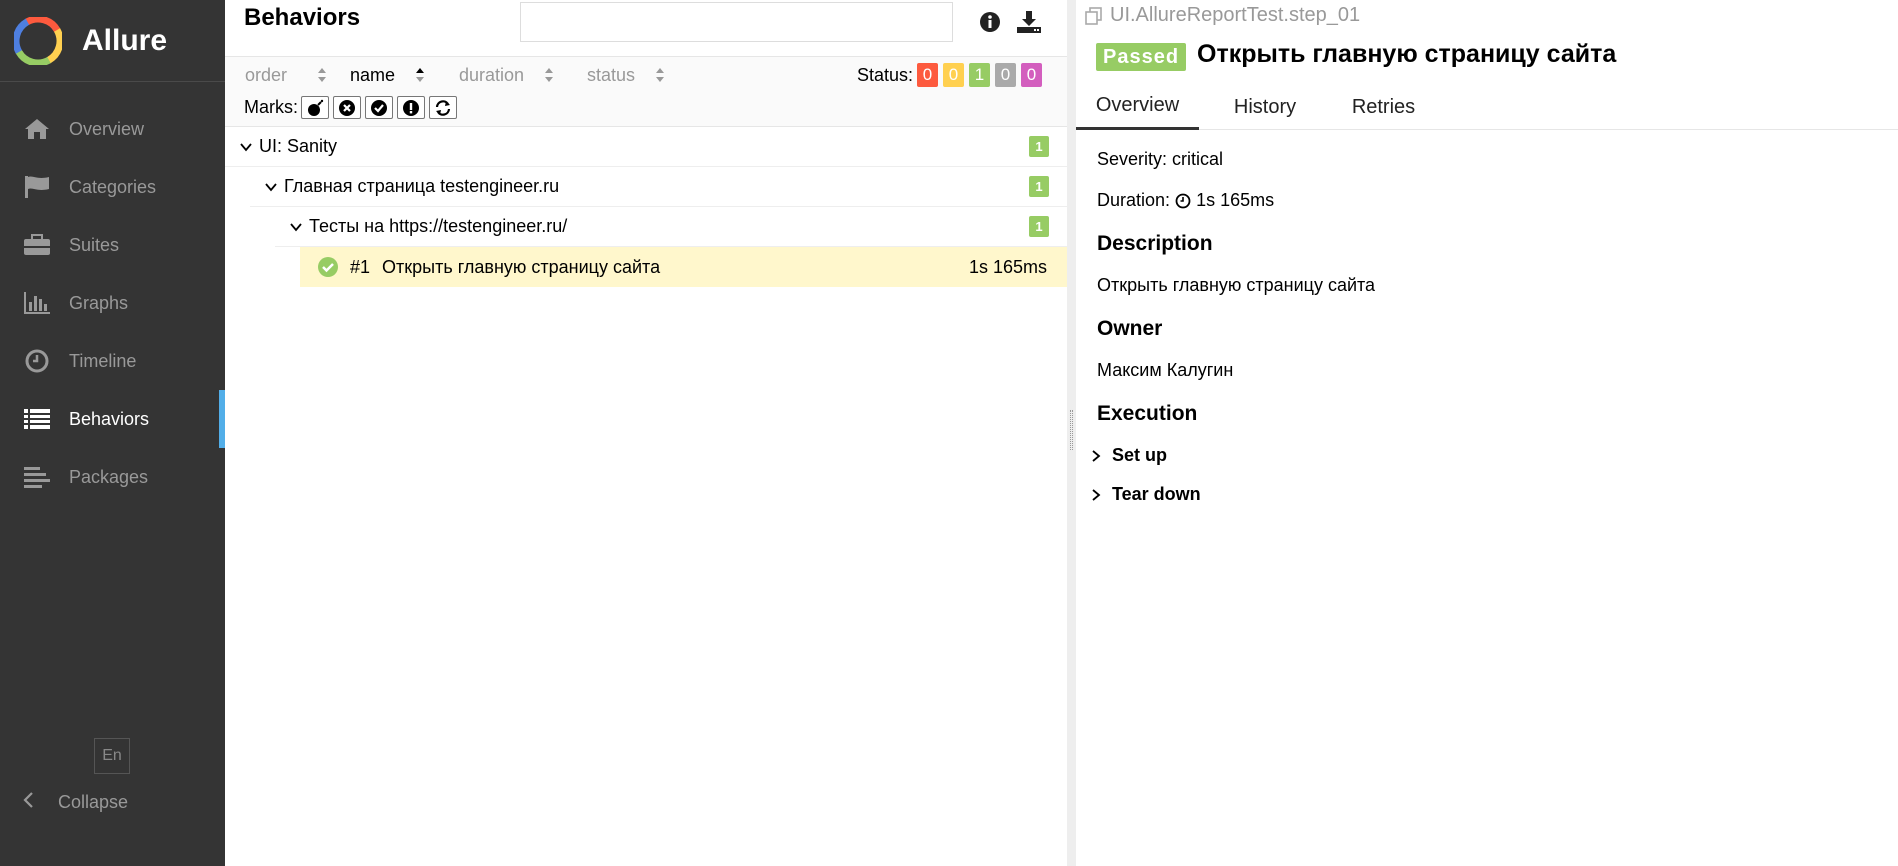  I want to click on allure-logo-icon, so click(38, 40).